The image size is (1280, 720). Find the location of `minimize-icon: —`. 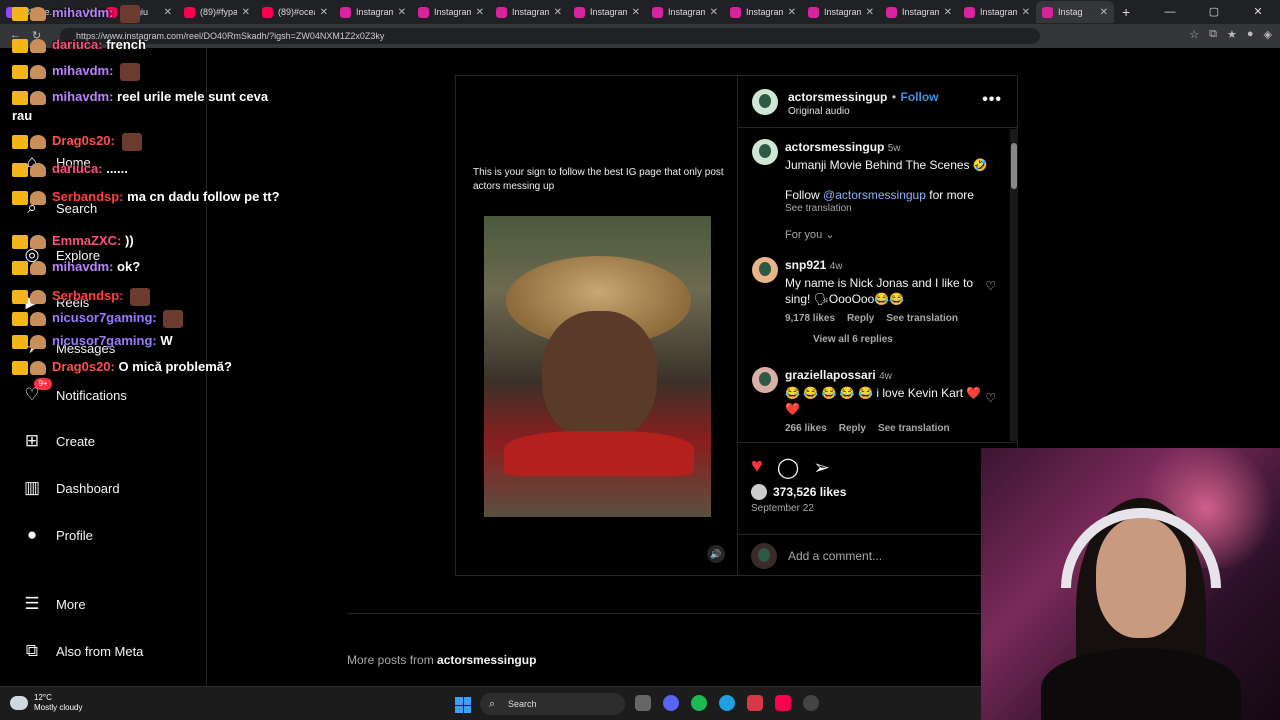

minimize-icon: — is located at coordinates (1170, 12).